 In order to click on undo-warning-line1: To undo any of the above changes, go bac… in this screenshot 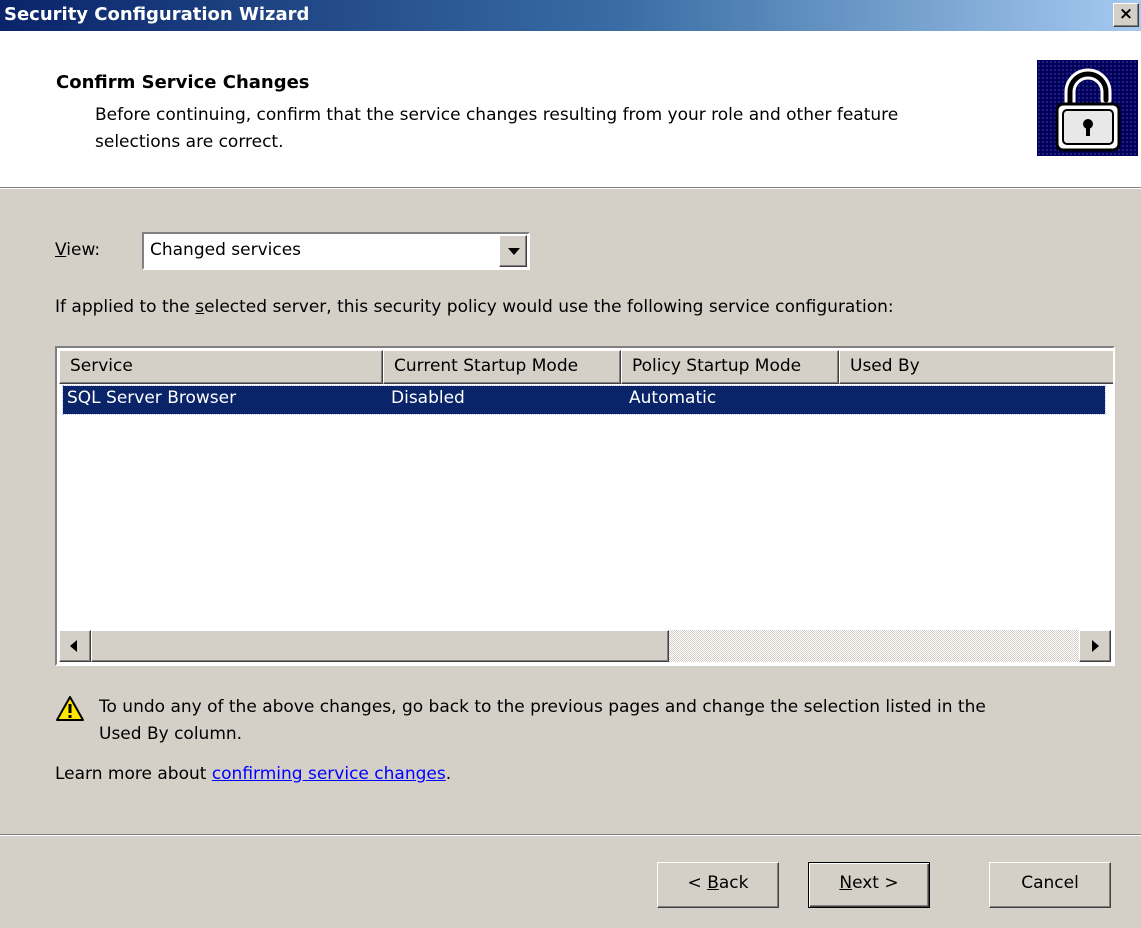, I will do `click(542, 707)`.